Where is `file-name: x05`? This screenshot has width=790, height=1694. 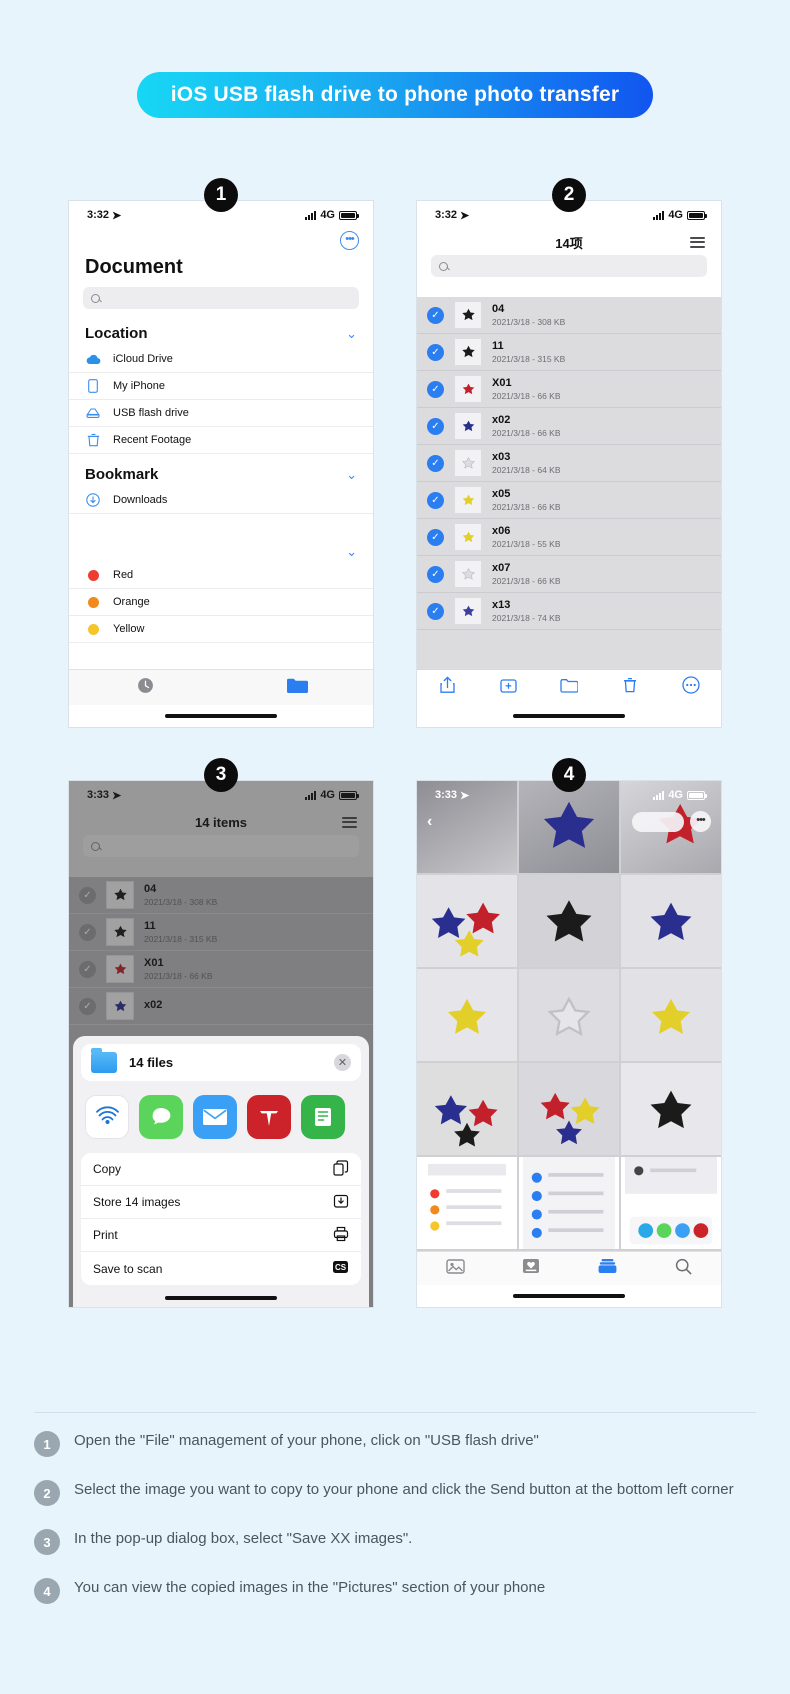
file-name: x05 is located at coordinates (501, 493).